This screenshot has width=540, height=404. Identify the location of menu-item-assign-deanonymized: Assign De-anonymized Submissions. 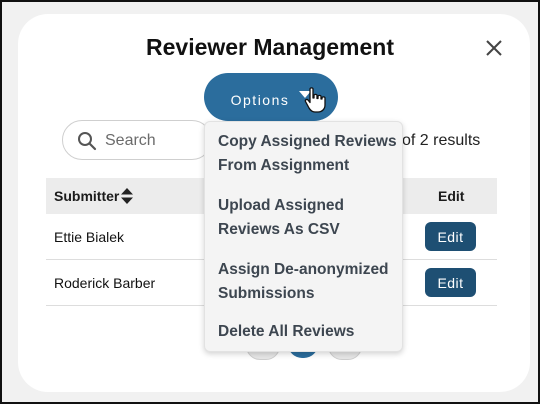
(308, 282).